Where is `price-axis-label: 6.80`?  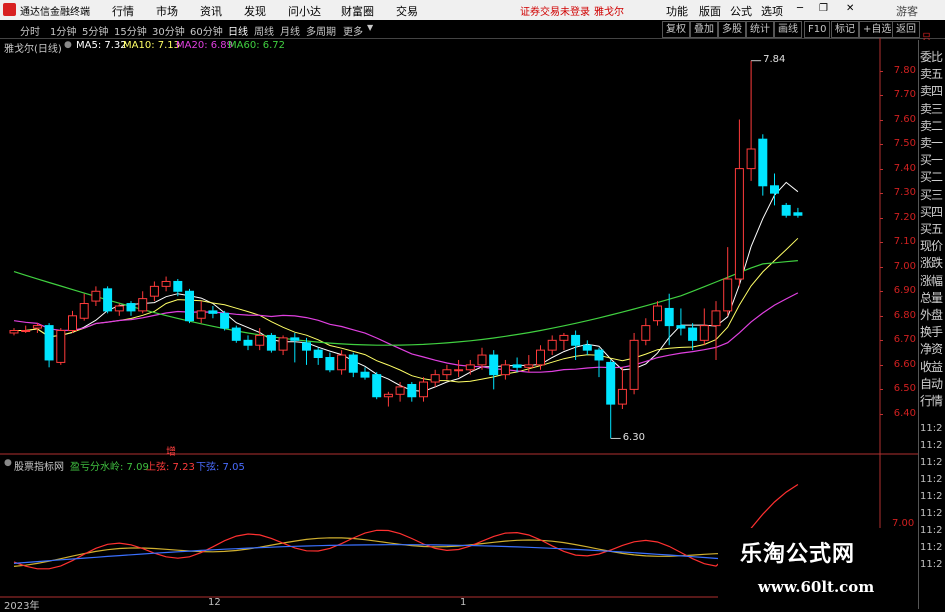
price-axis-label: 6.80 is located at coordinates (904, 315).